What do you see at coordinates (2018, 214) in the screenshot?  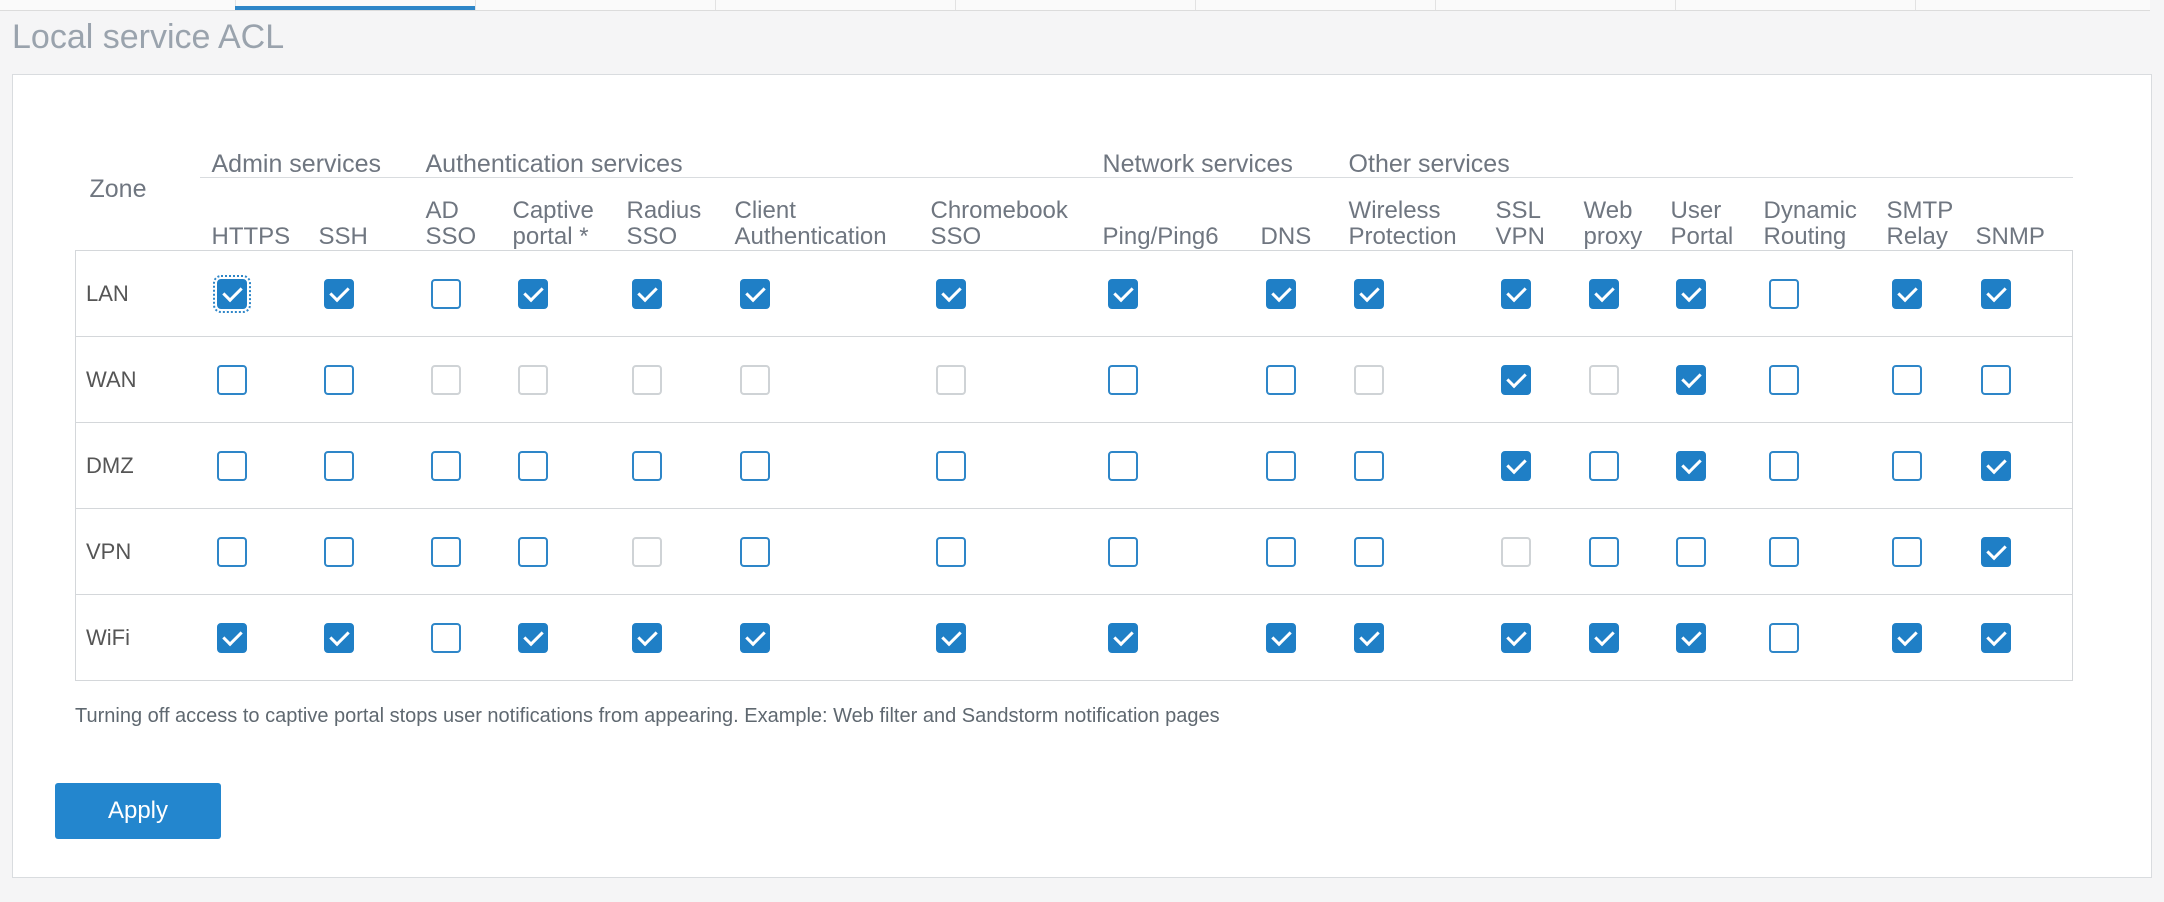 I see `service-column-header: SNMP` at bounding box center [2018, 214].